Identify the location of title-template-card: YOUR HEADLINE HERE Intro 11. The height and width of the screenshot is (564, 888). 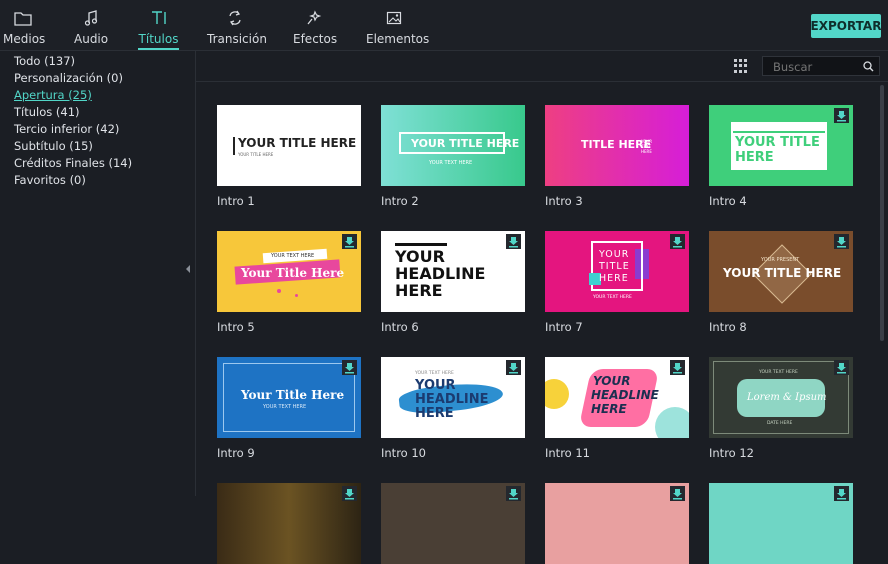
(617, 408).